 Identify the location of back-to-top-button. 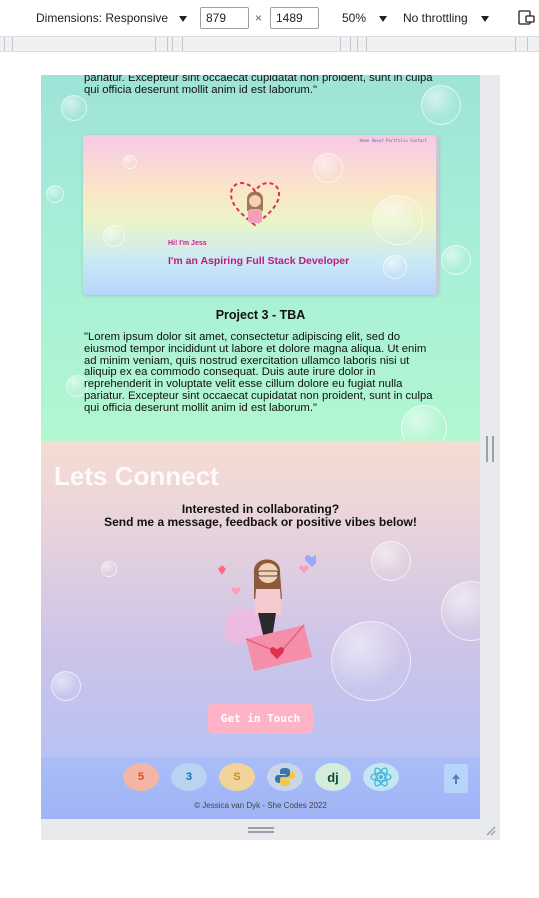
(456, 778).